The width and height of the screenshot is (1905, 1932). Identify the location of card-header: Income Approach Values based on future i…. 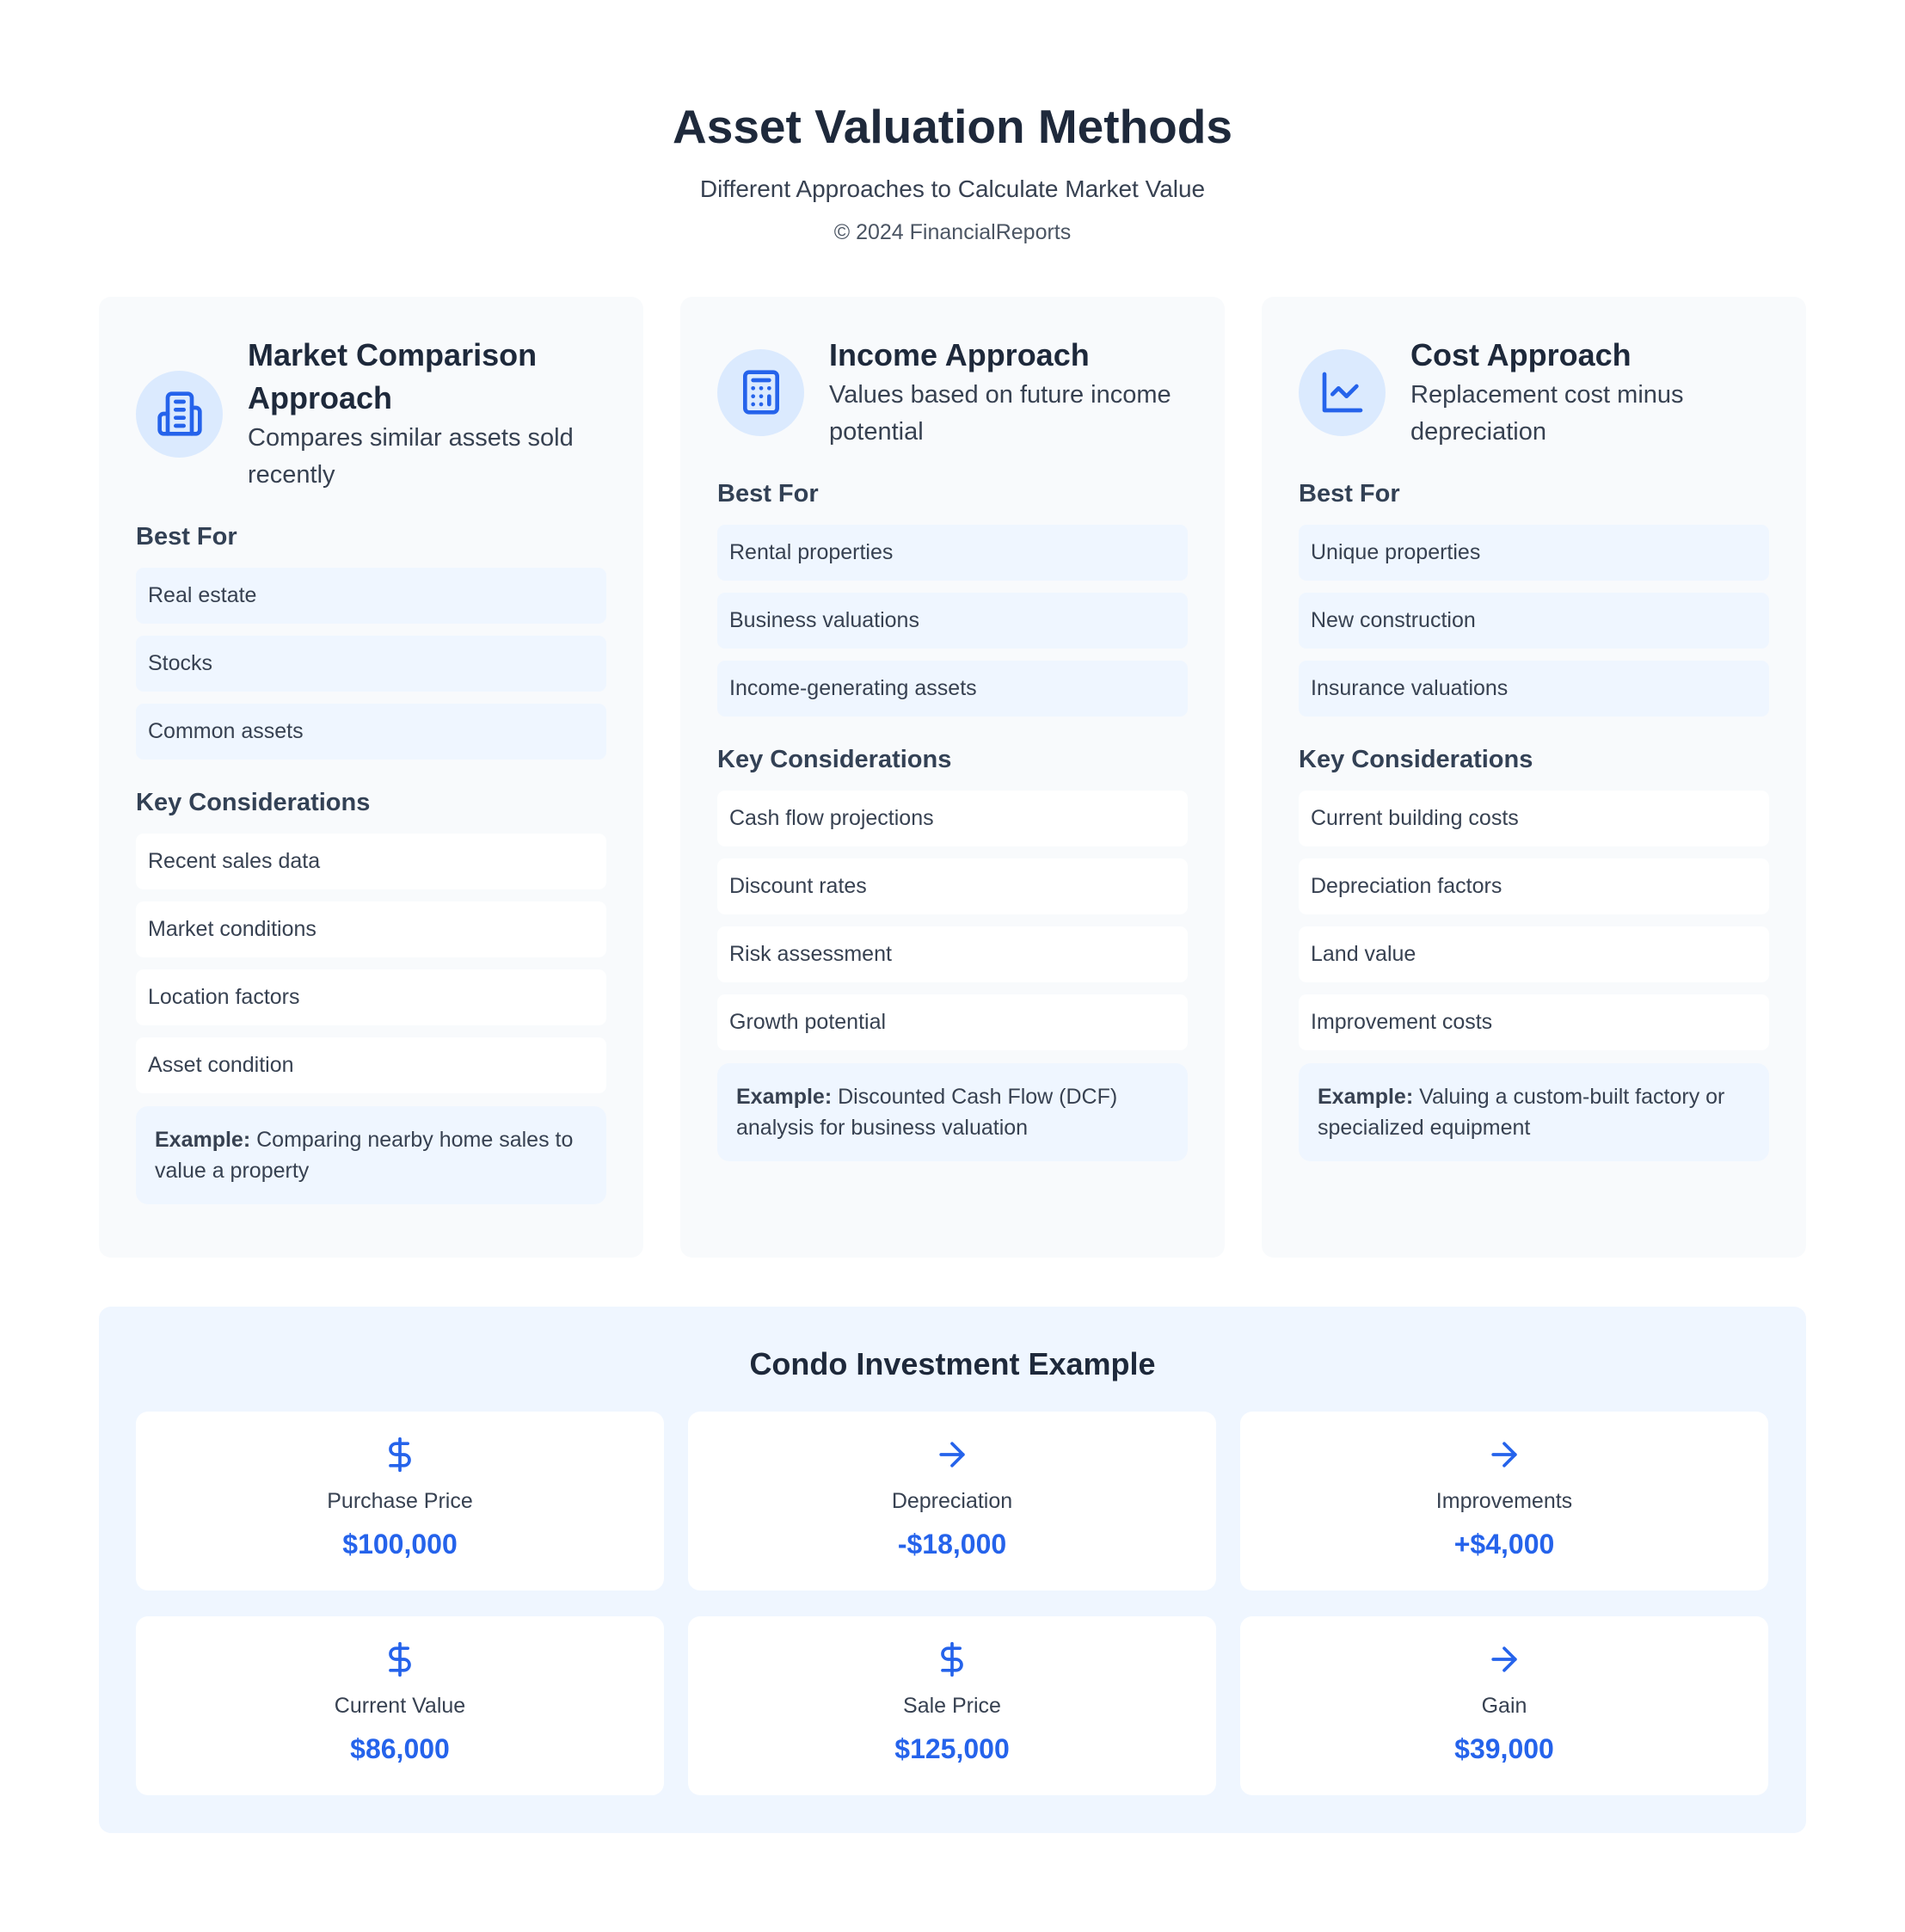
(952, 392).